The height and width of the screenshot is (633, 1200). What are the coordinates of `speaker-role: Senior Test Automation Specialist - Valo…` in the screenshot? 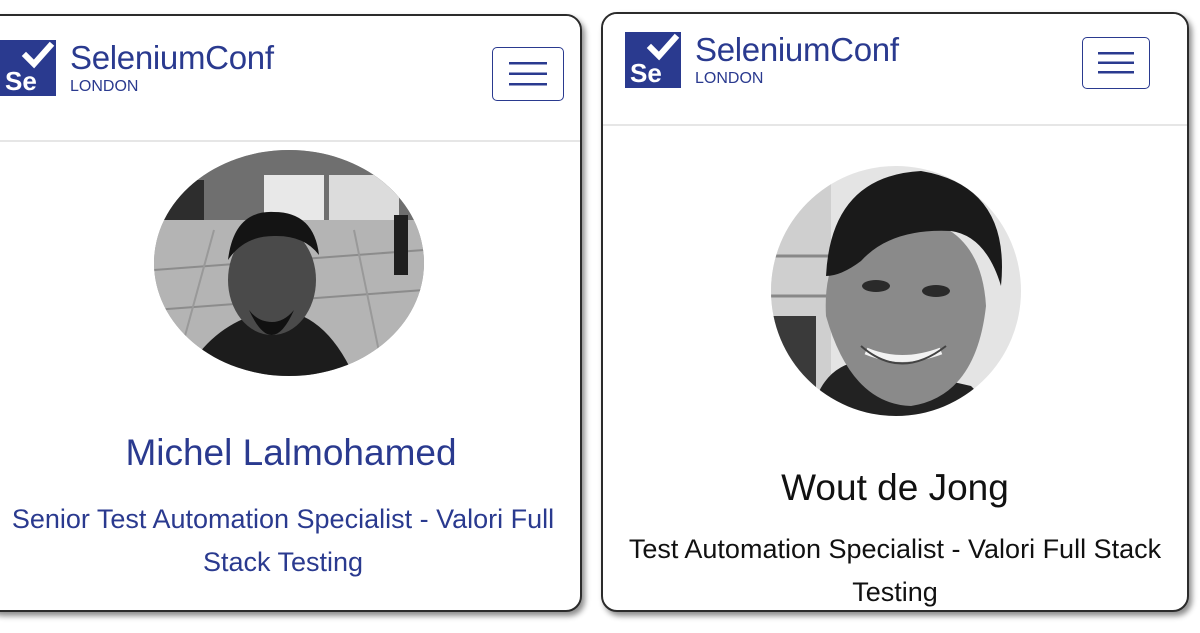 It's located at (283, 540).